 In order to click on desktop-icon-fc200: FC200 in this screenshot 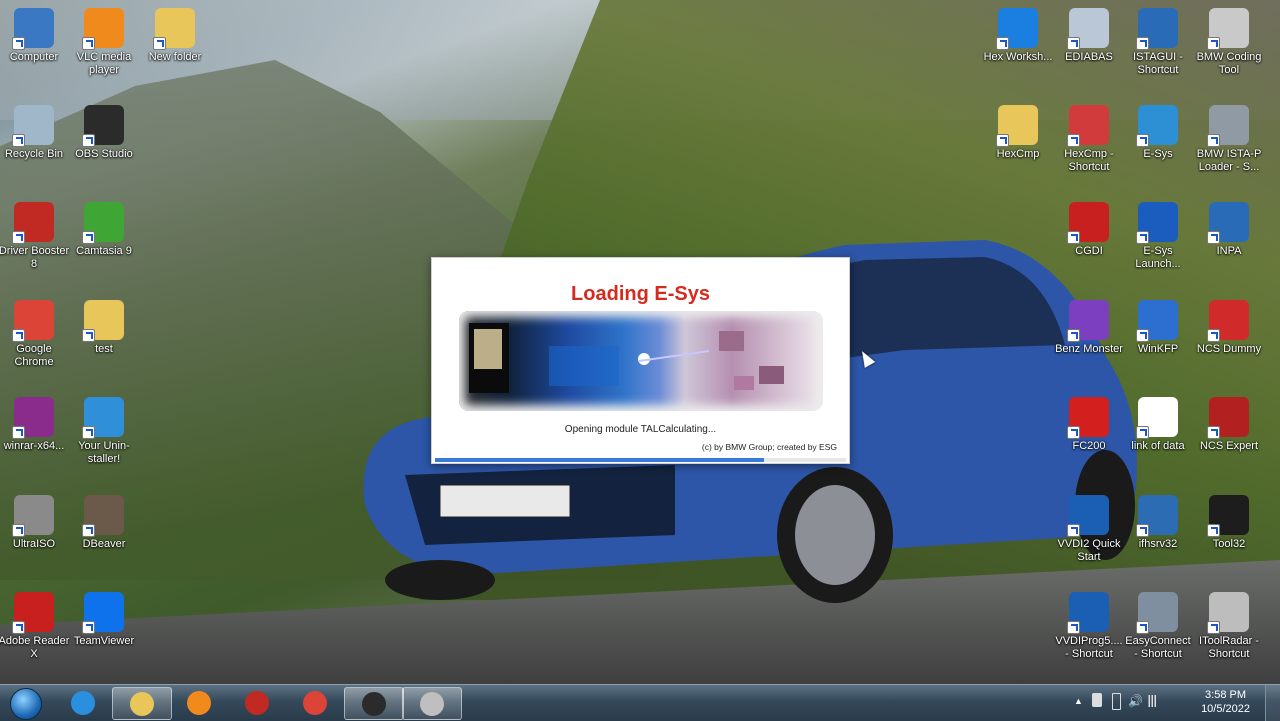, I will do `click(1089, 425)`.